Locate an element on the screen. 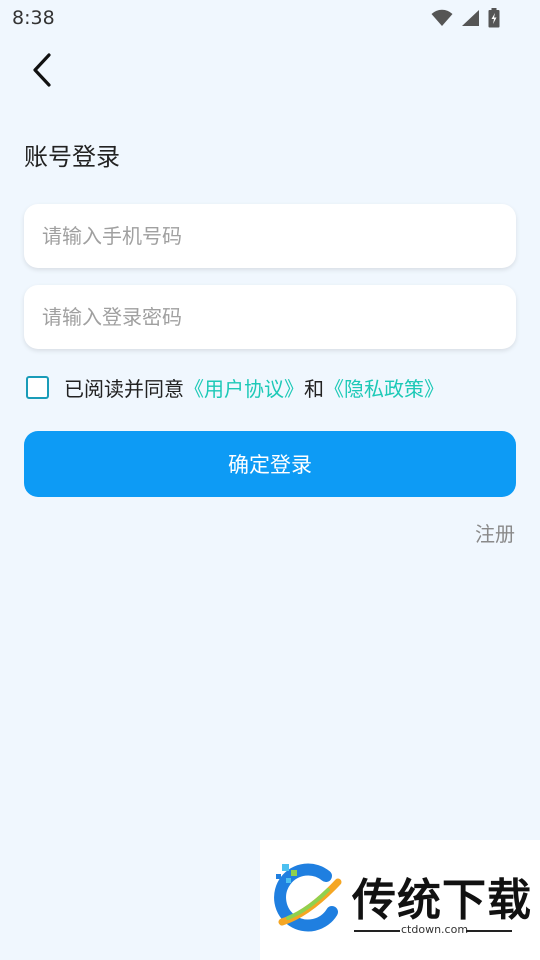 This screenshot has width=540, height=960. phone-input is located at coordinates (270, 236).